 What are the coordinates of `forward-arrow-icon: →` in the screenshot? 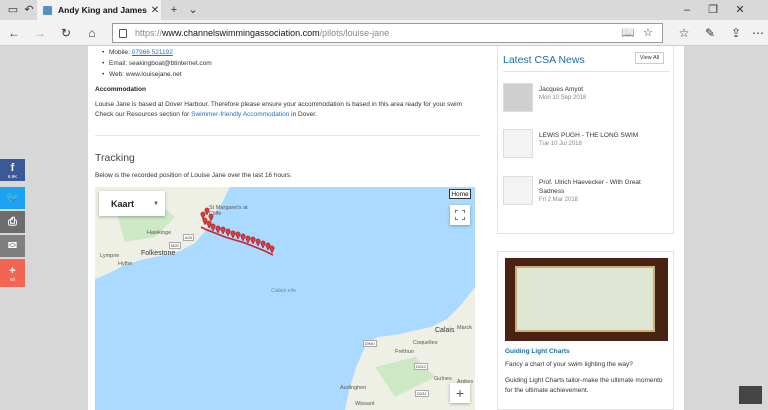 It's located at (40, 33).